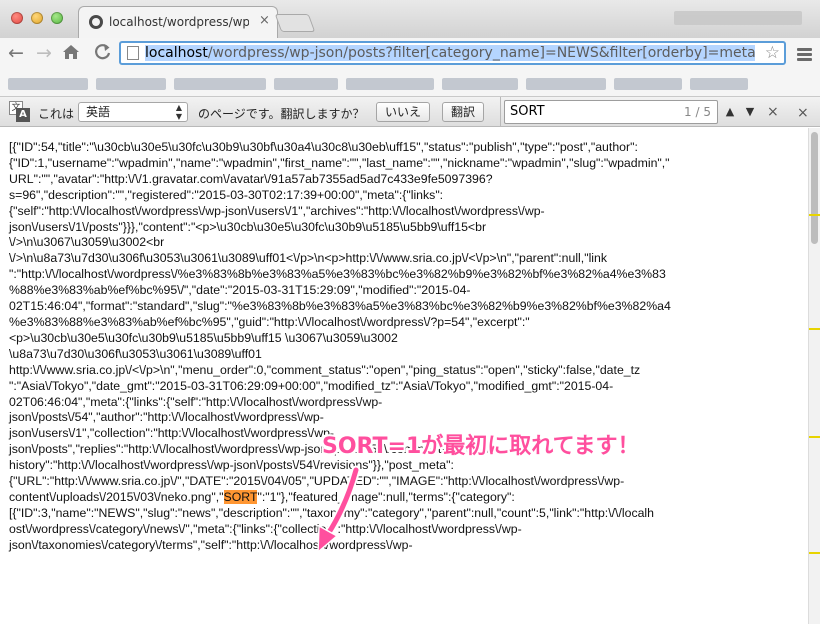  Describe the element at coordinates (178, 112) in the screenshot. I see `select-arrows-icon: ▲ ▼` at that location.